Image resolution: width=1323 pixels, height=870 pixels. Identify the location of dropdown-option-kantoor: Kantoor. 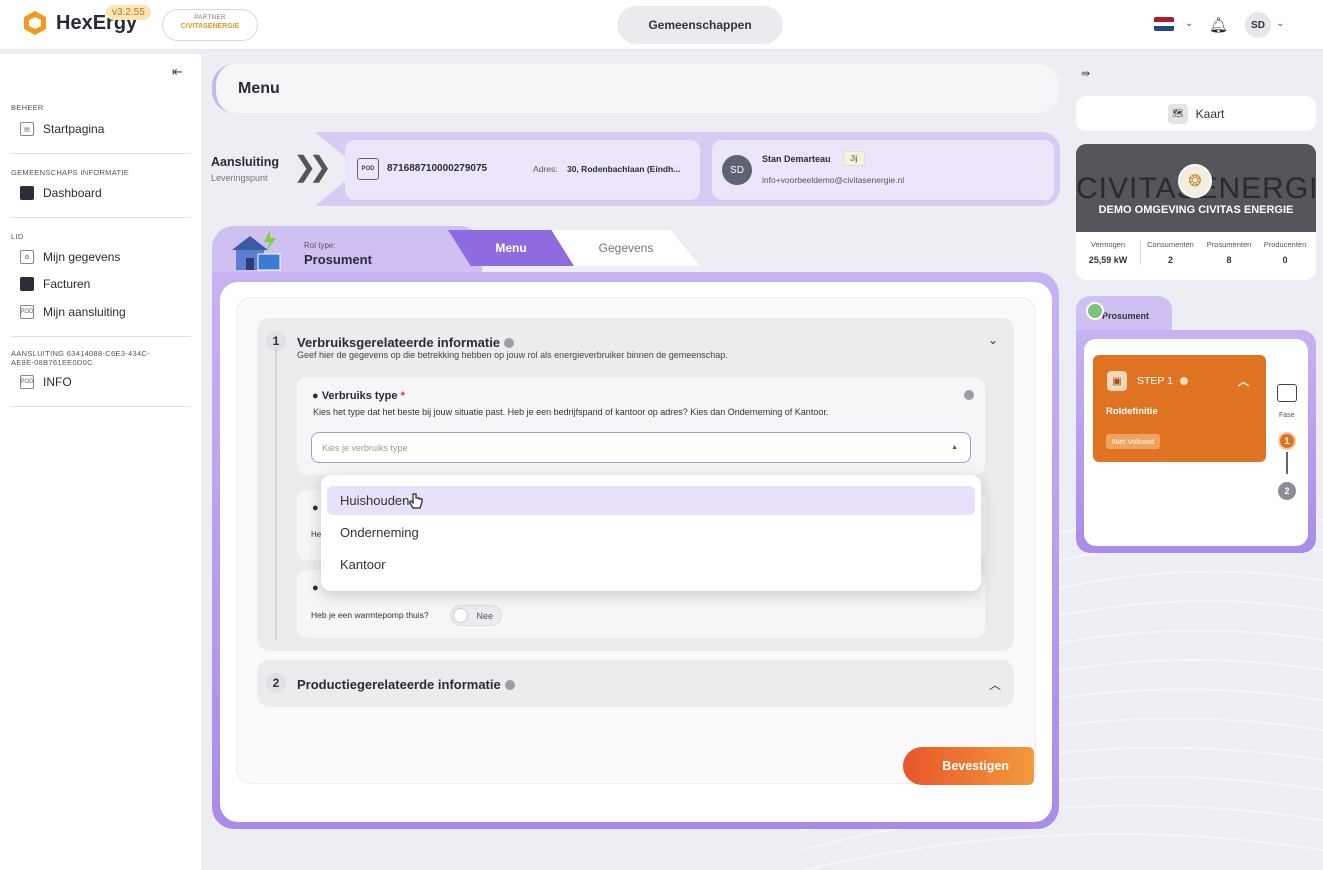
(651, 564).